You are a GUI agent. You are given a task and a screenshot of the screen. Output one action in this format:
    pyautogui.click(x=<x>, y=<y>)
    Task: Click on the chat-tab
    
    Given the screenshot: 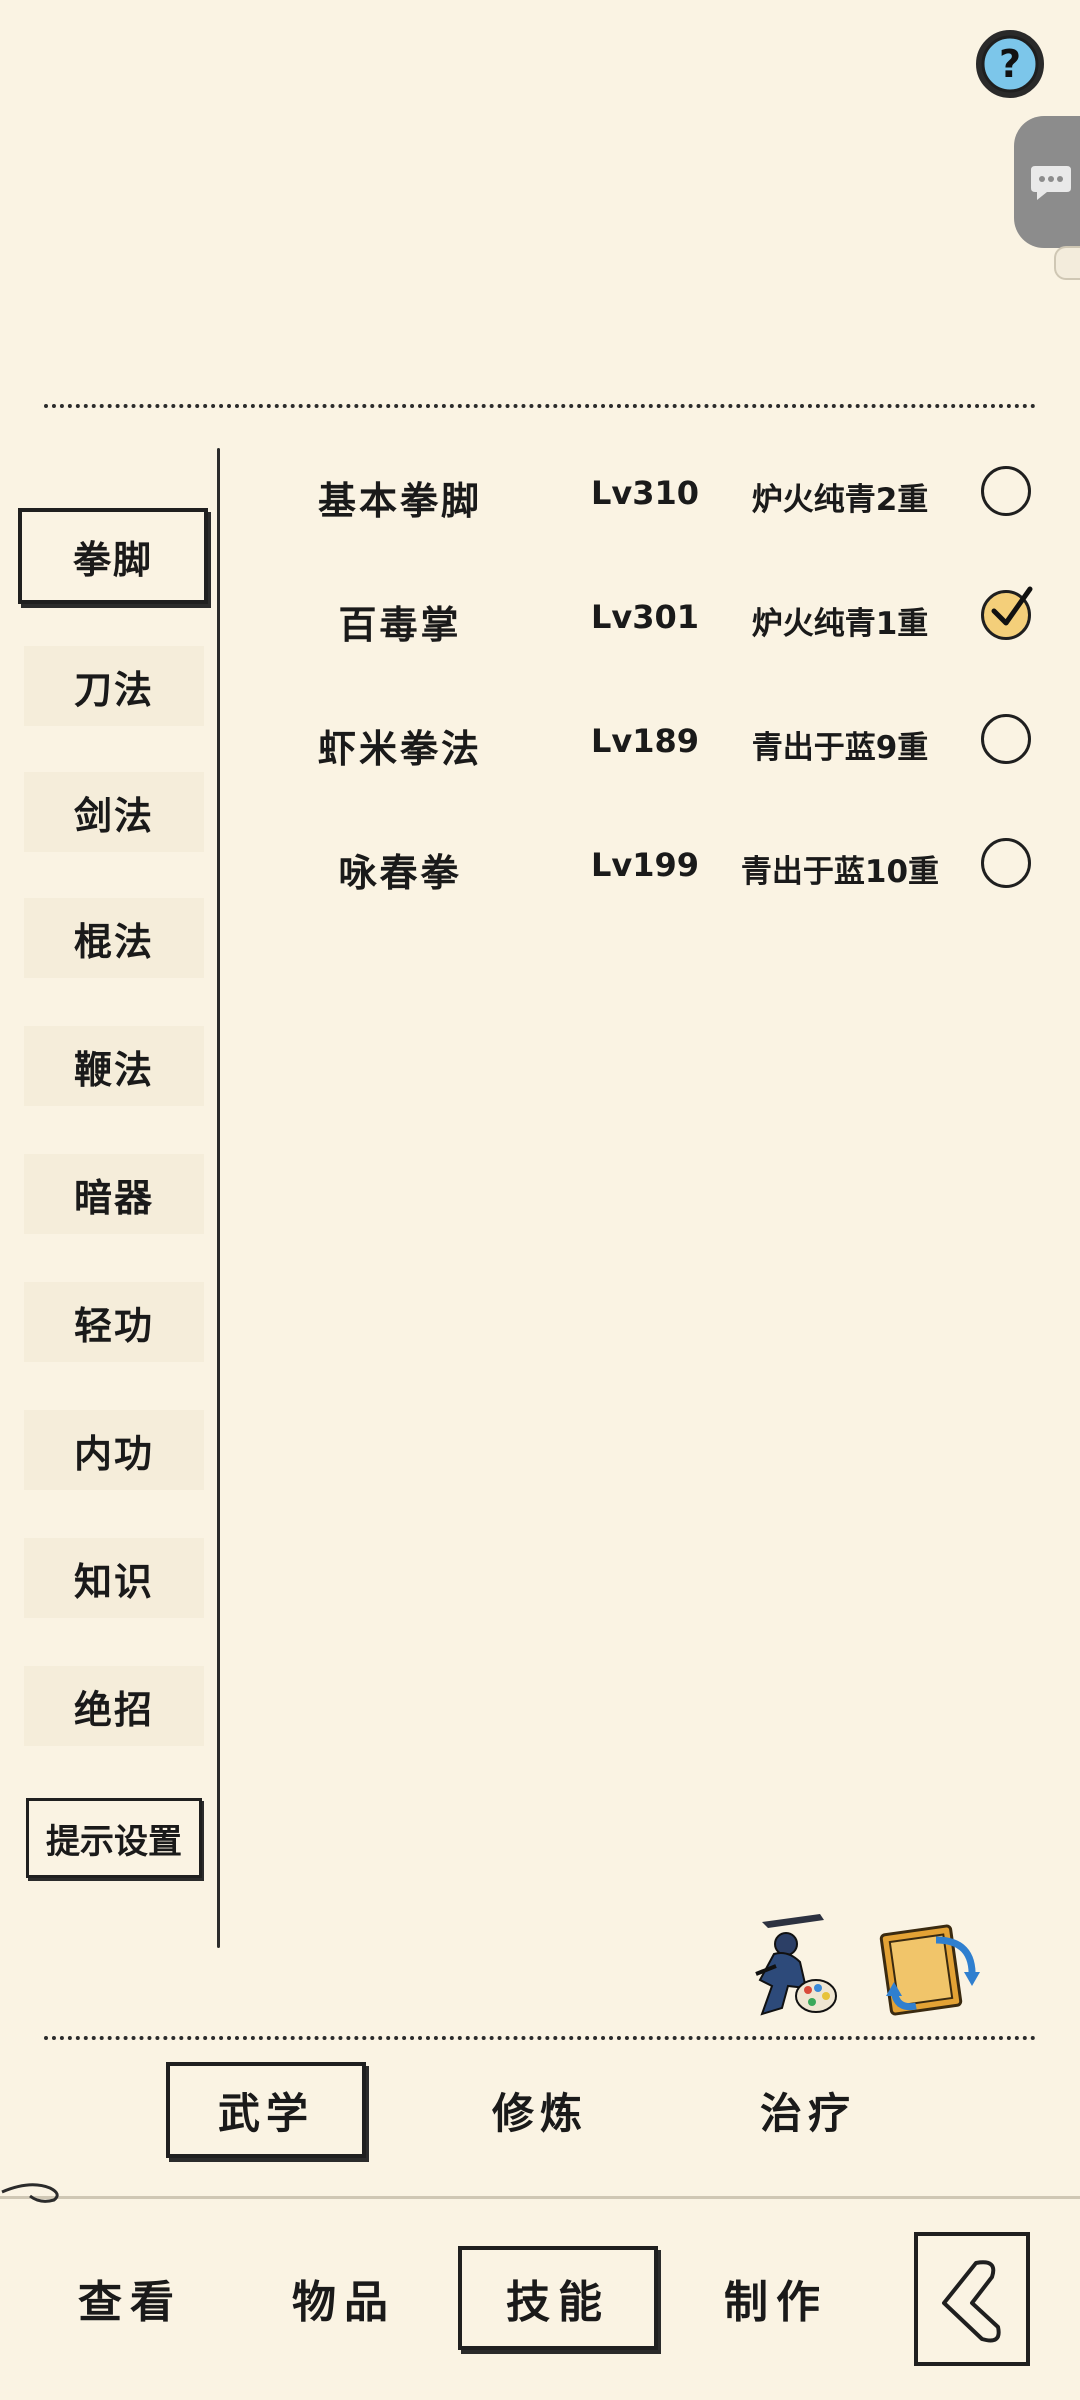 What is the action you would take?
    pyautogui.click(x=1047, y=182)
    